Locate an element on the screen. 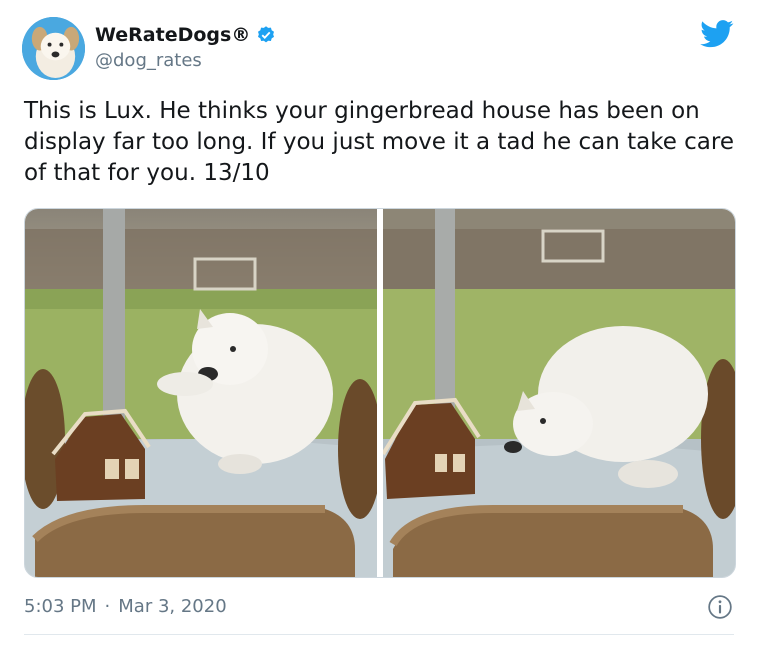 This screenshot has width=758, height=648. author-name-row: WeRateDogs® is located at coordinates (185, 35).